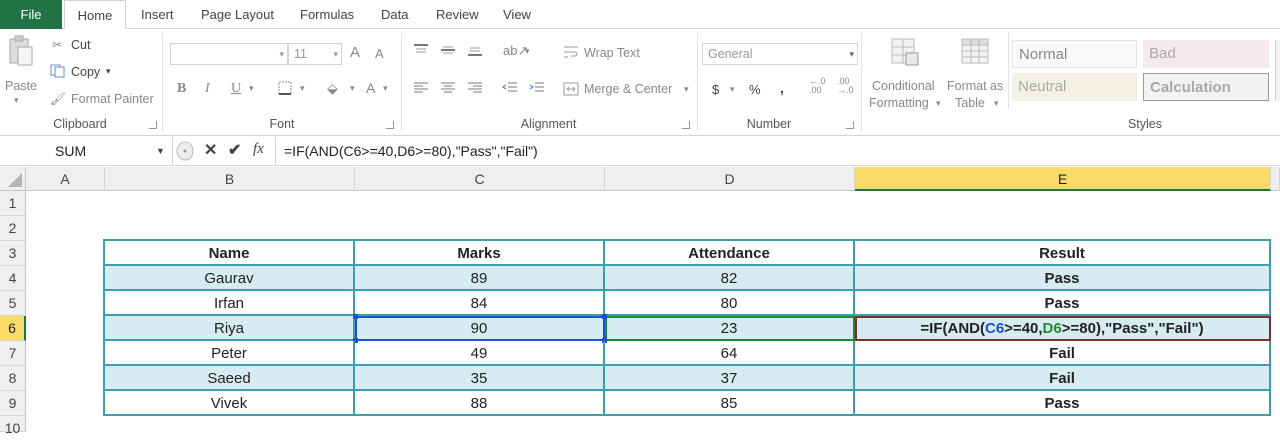 The width and height of the screenshot is (1280, 441). Describe the element at coordinates (730, 253) in the screenshot. I see `table-header-attendance: Attendance` at that location.